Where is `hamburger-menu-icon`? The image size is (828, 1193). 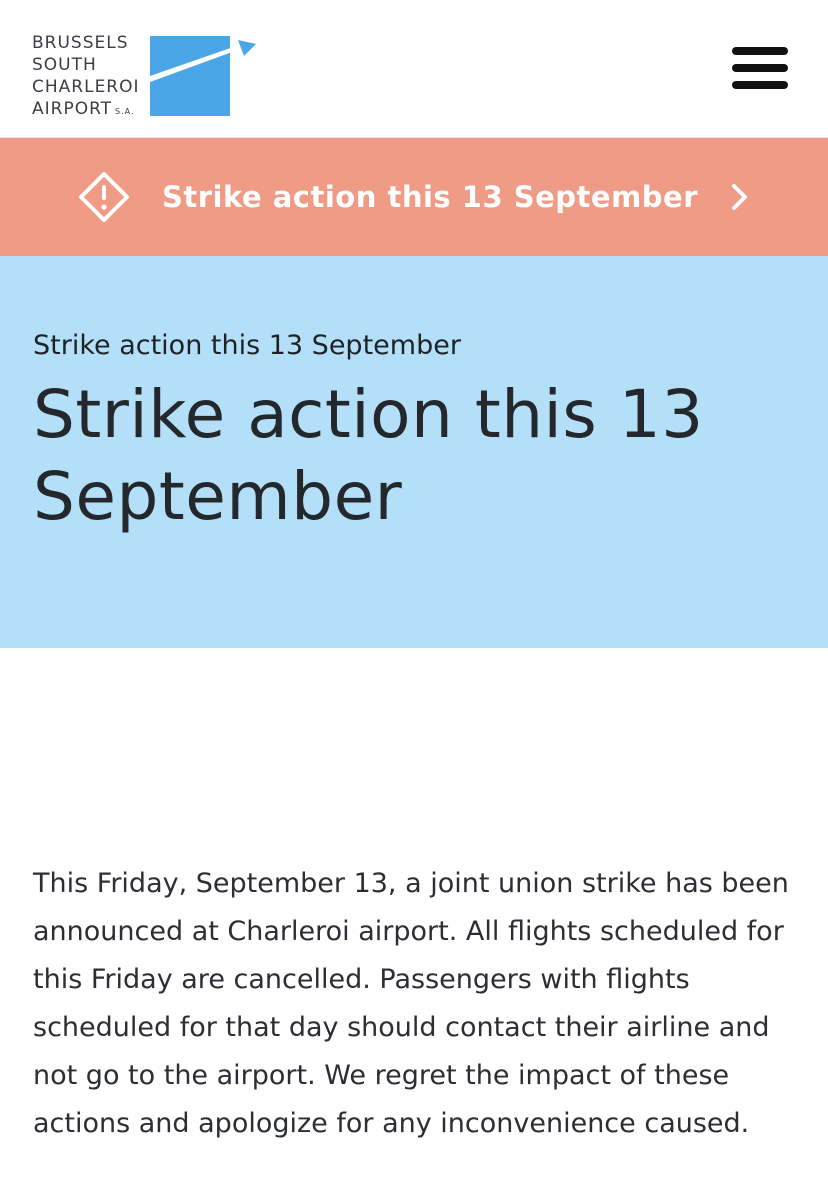 hamburger-menu-icon is located at coordinates (760, 68).